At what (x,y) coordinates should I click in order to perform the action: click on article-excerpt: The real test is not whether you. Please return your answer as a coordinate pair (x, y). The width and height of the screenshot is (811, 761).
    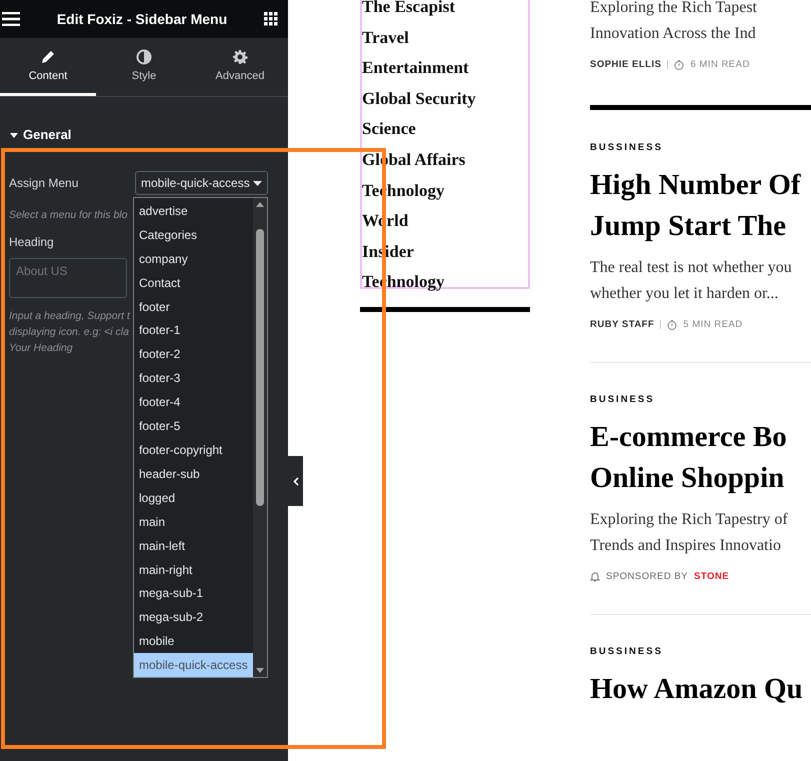
    Looking at the image, I should click on (691, 268).